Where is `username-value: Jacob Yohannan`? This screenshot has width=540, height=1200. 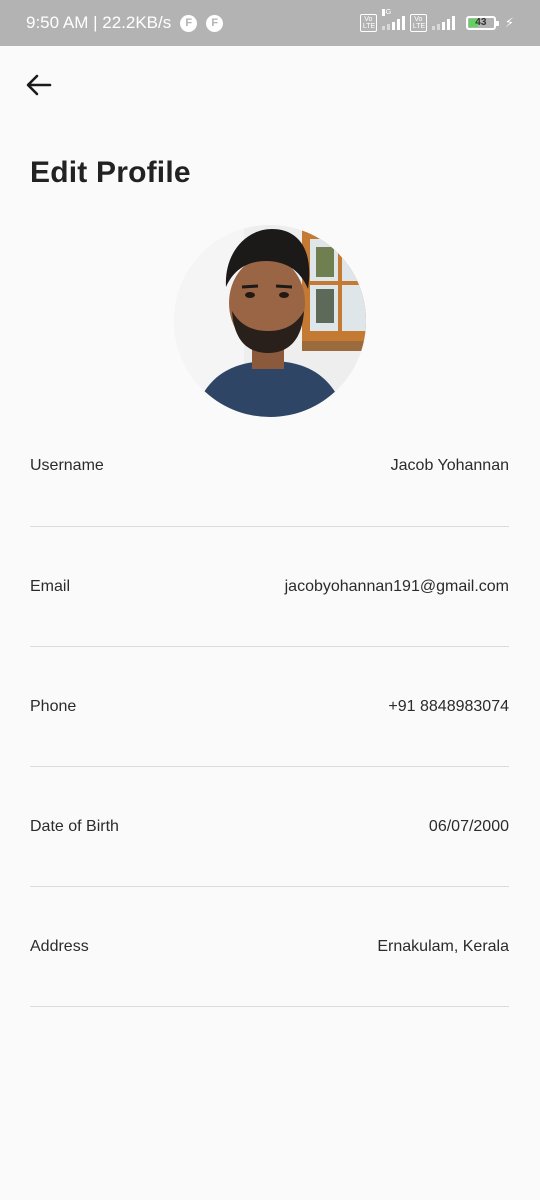
username-value: Jacob Yohannan is located at coordinates (450, 466).